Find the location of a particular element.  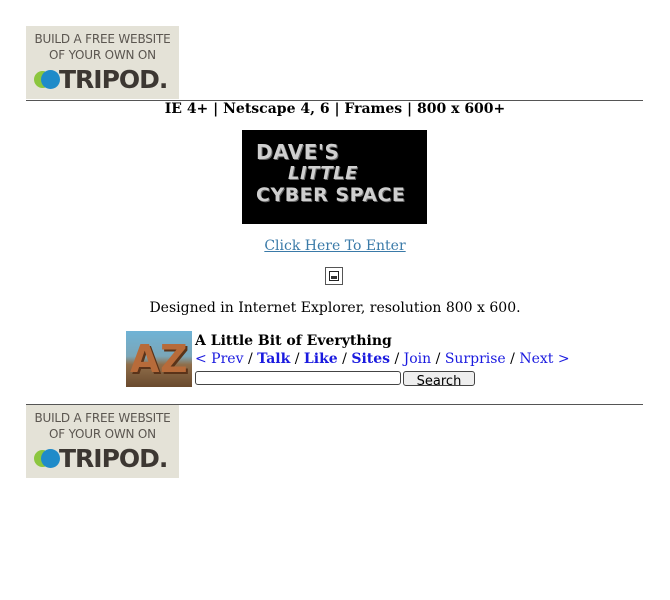

logo-letter: A is located at coordinates (145, 359).